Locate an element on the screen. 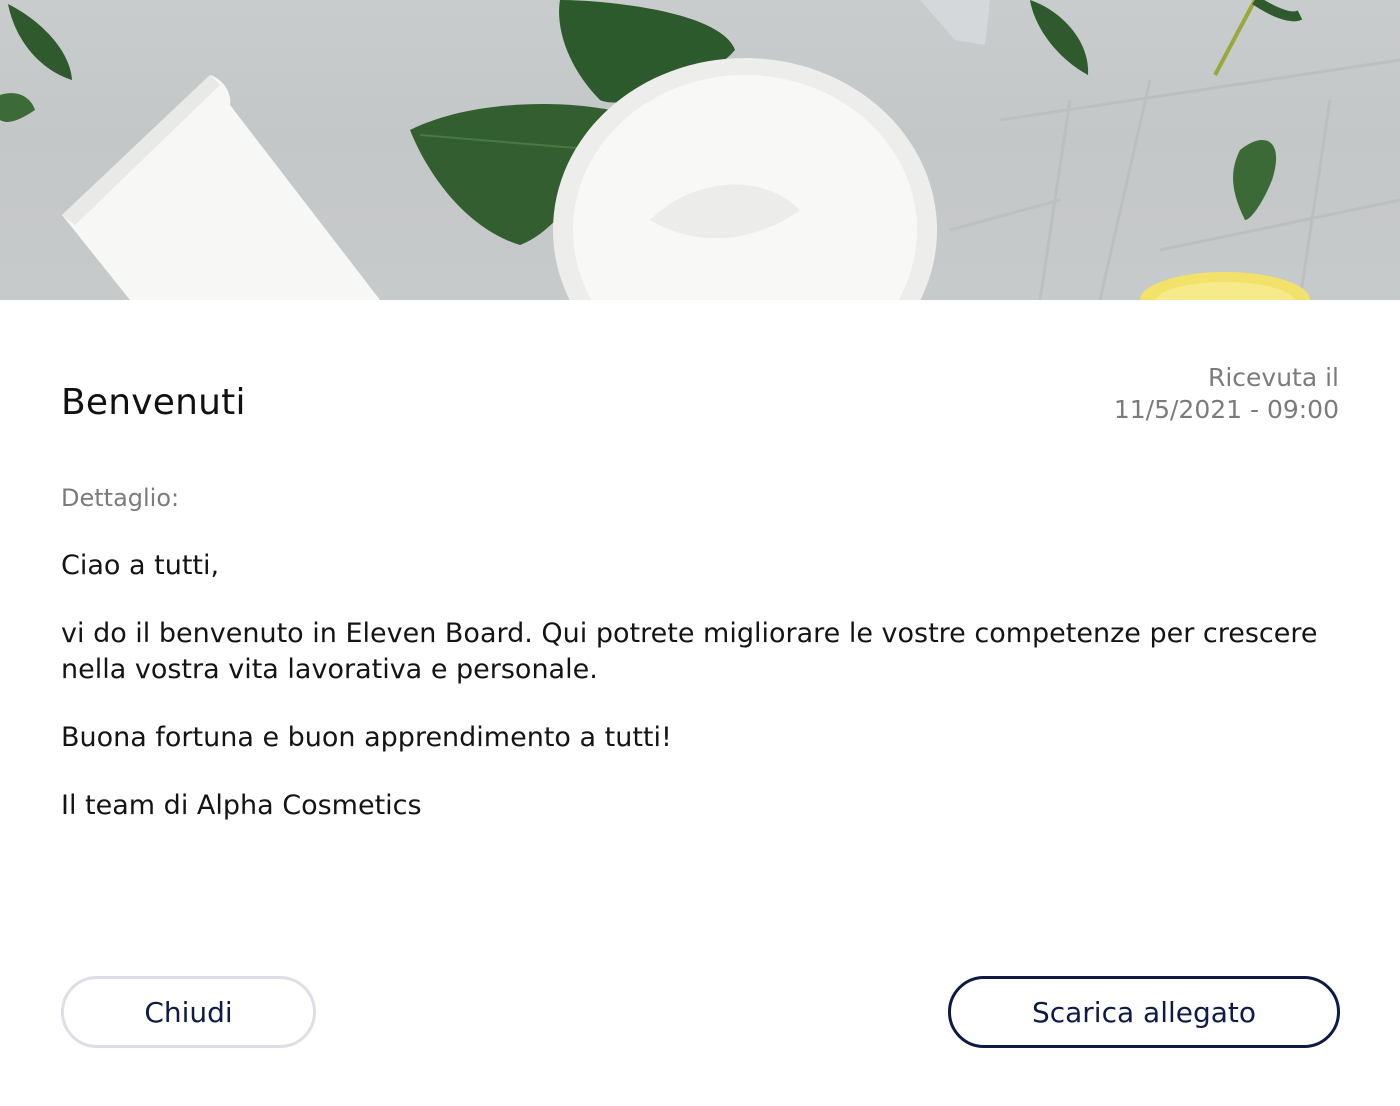  message-header: Benvenuti Ricevuta il 11/5/2021 - 09:00 is located at coordinates (700, 395).